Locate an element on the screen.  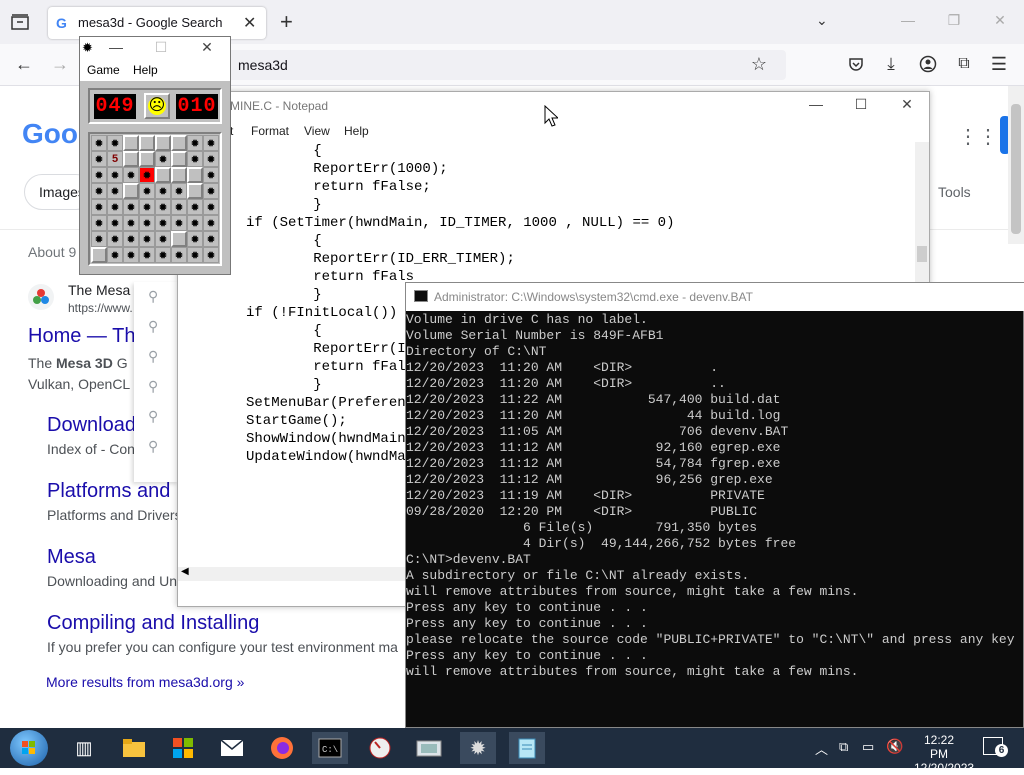
file-explorer-icon is located at coordinates (134, 748).